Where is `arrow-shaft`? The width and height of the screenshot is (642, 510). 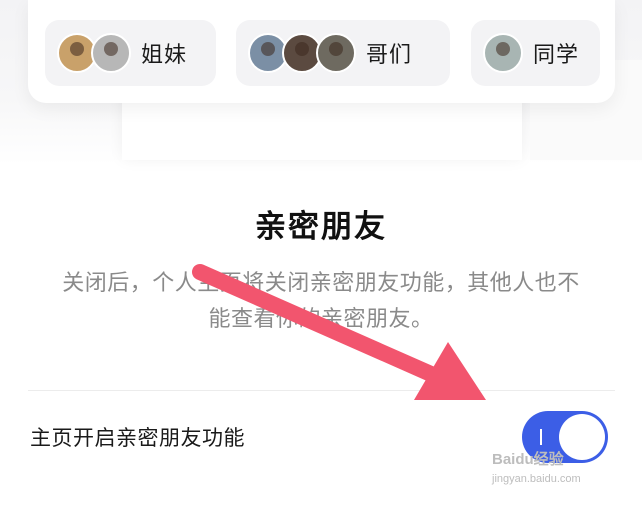
arrow-shaft is located at coordinates (320, 325).